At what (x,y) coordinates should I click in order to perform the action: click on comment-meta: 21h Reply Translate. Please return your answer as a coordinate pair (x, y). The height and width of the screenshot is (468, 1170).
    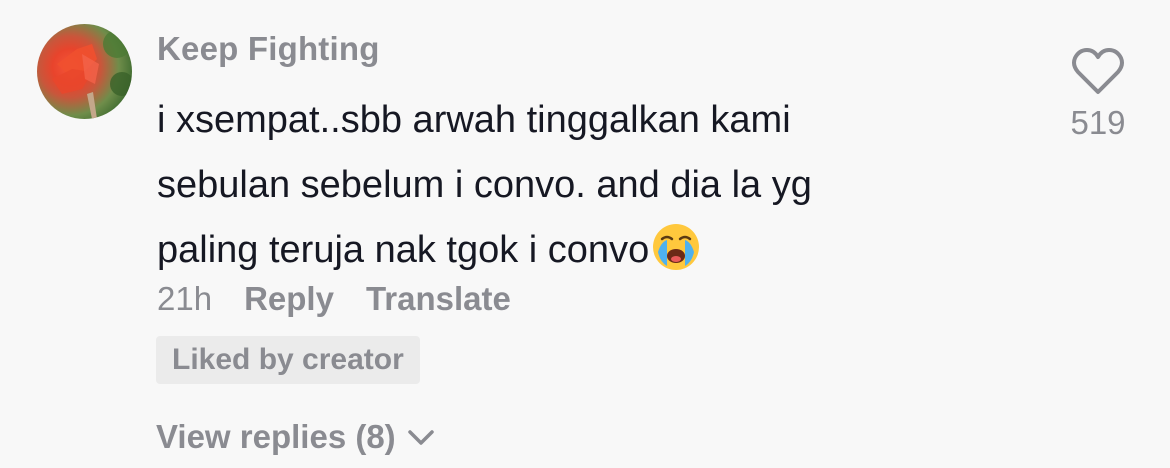
    Looking at the image, I should click on (334, 299).